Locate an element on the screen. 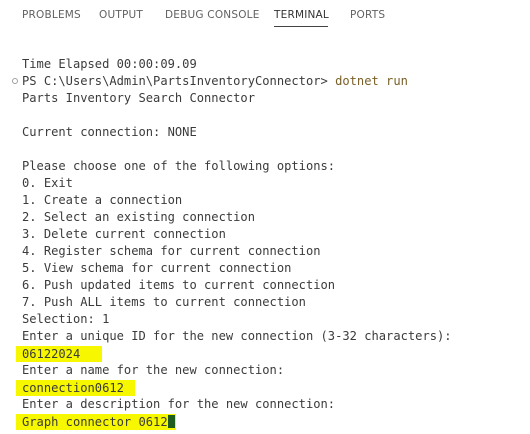 This screenshot has width=530, height=434. description-input-value: Graph connector 0612 is located at coordinates (95, 422).